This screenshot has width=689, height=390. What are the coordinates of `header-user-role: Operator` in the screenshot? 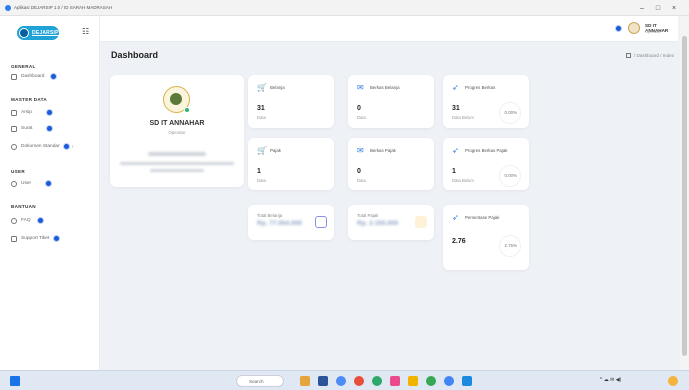 It's located at (653, 31).